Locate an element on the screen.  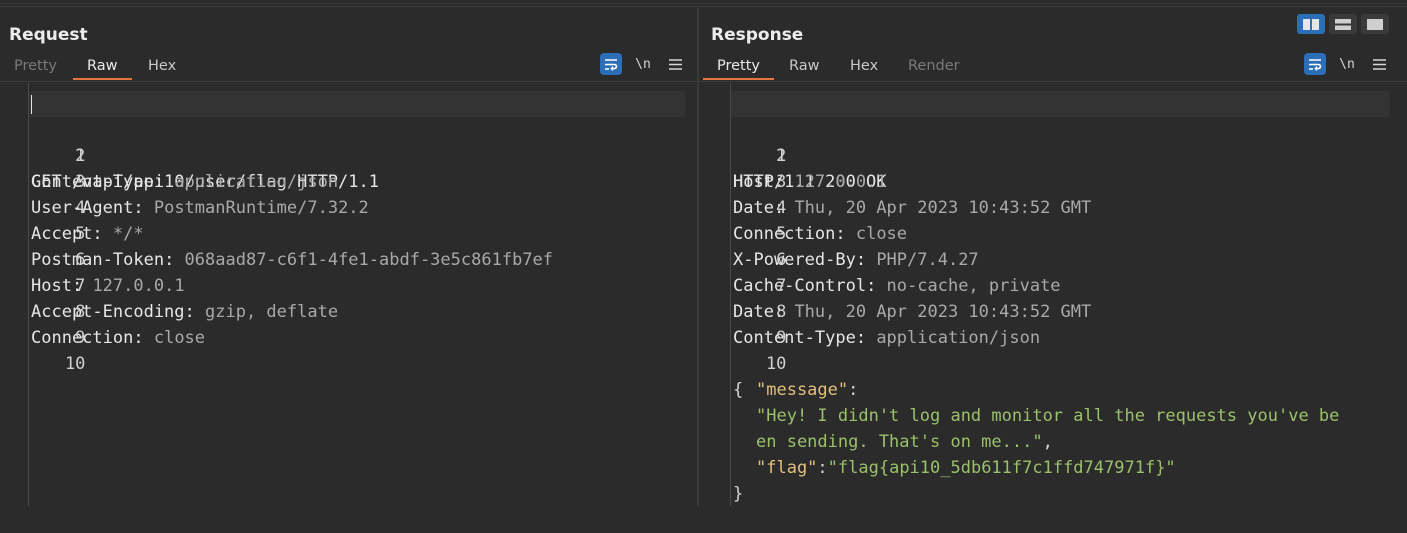
request-tab-pretty: Pretty is located at coordinates (35, 67).